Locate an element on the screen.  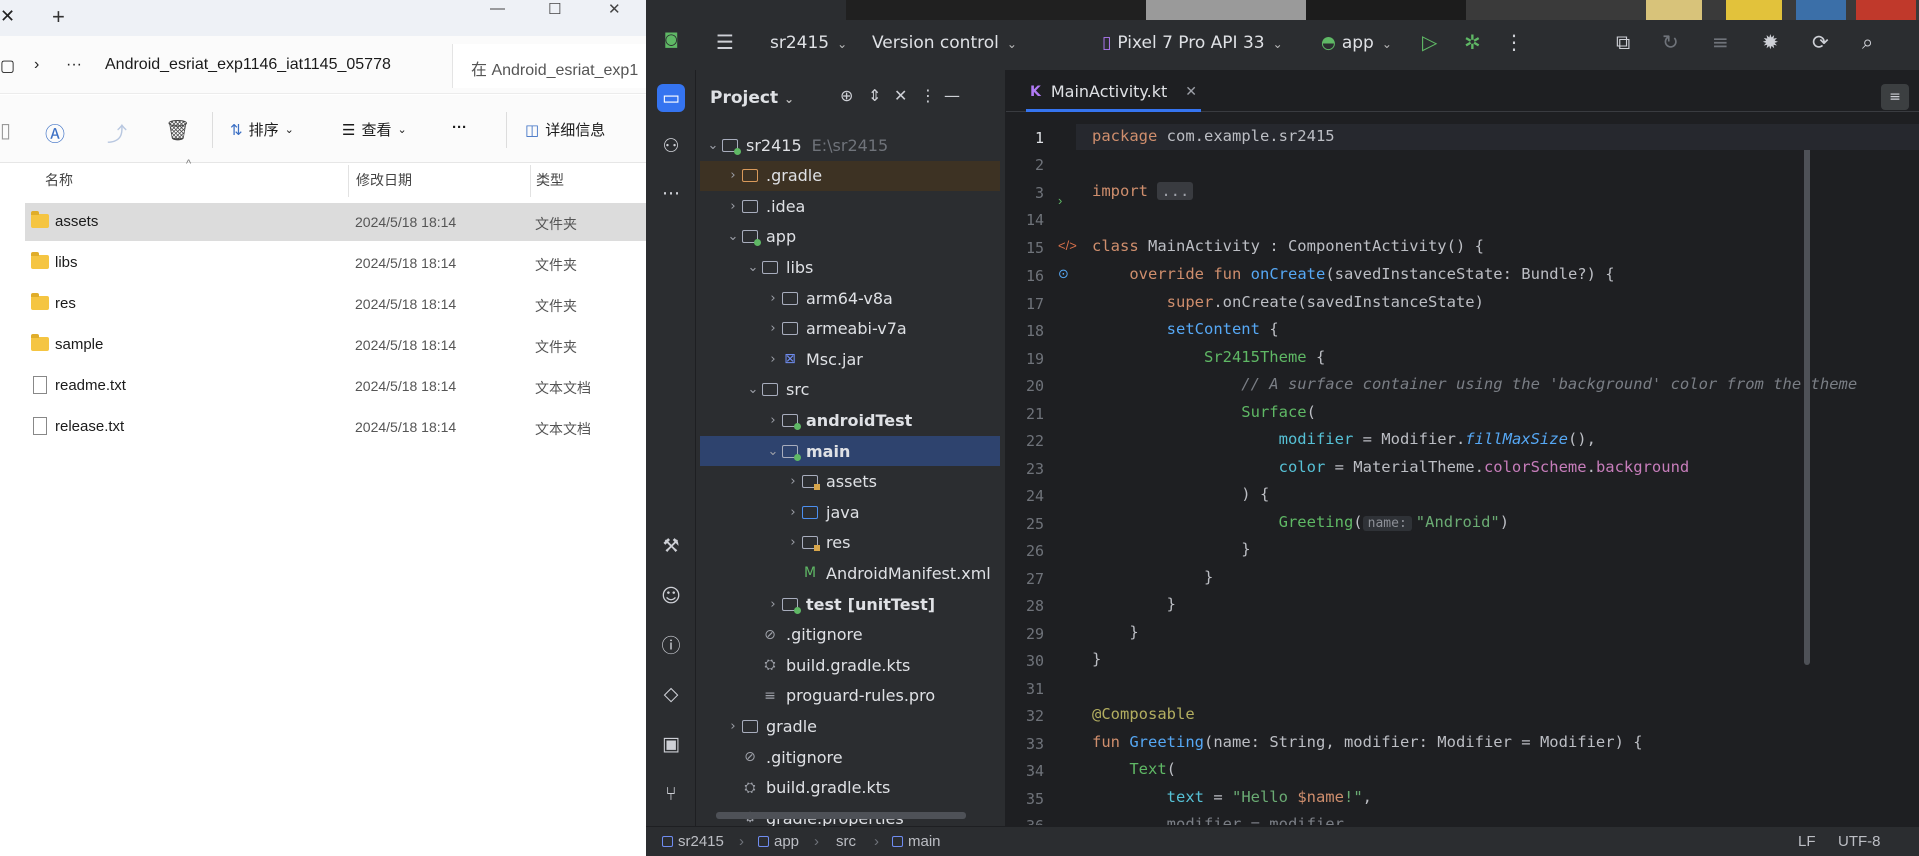
line-separator-indicator: LF is located at coordinates (1807, 841).